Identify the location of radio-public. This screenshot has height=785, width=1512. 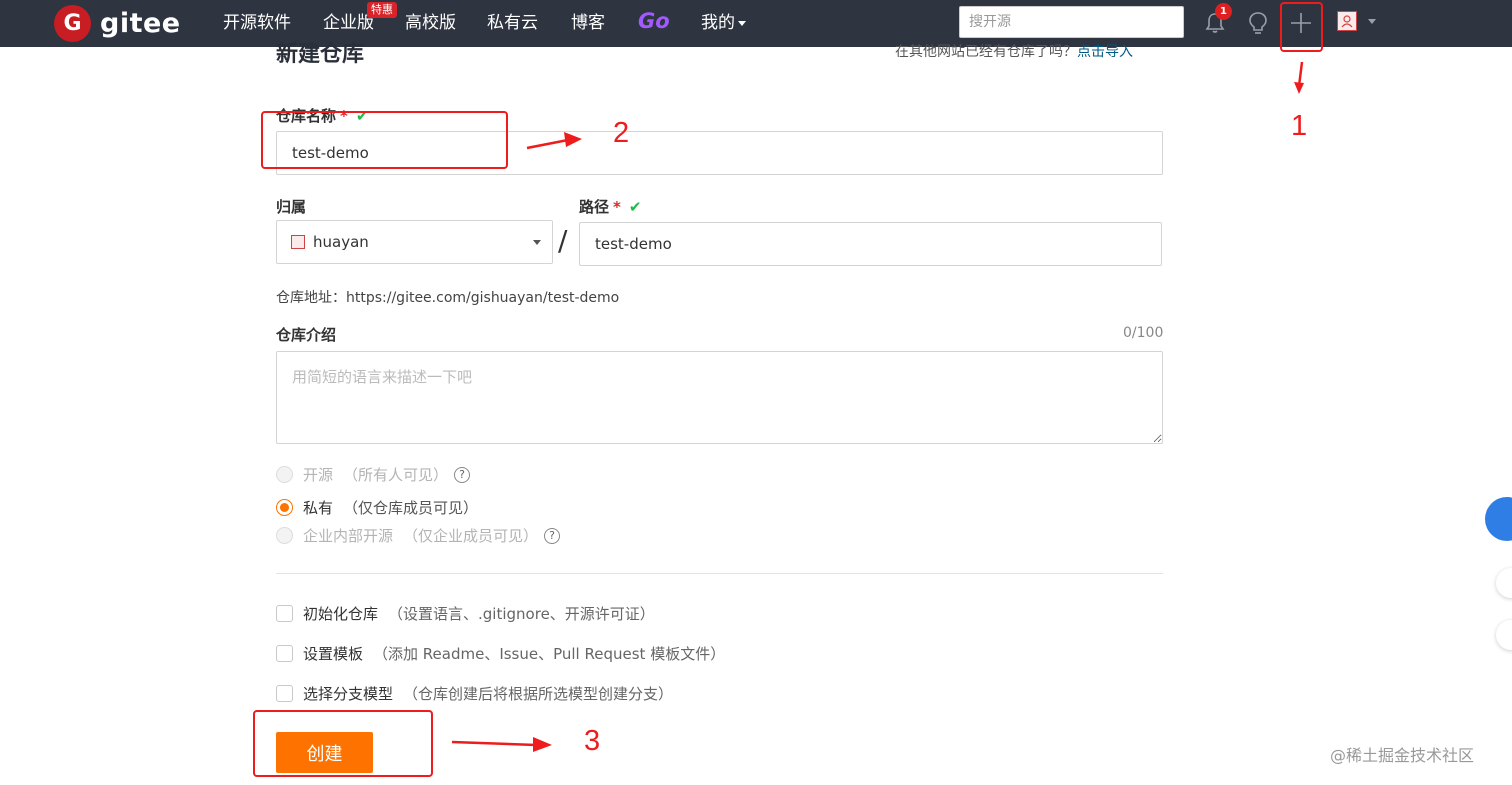
(284, 474).